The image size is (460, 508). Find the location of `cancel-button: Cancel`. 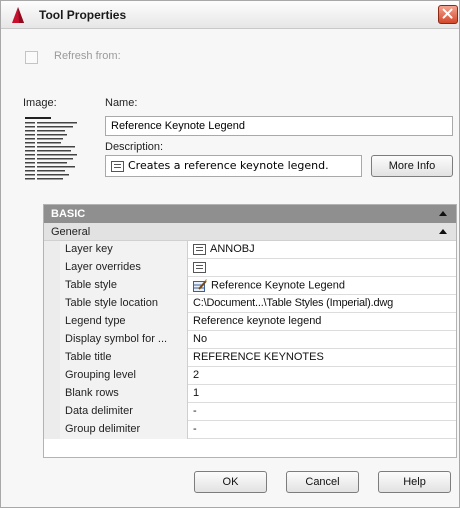

cancel-button: Cancel is located at coordinates (322, 482).